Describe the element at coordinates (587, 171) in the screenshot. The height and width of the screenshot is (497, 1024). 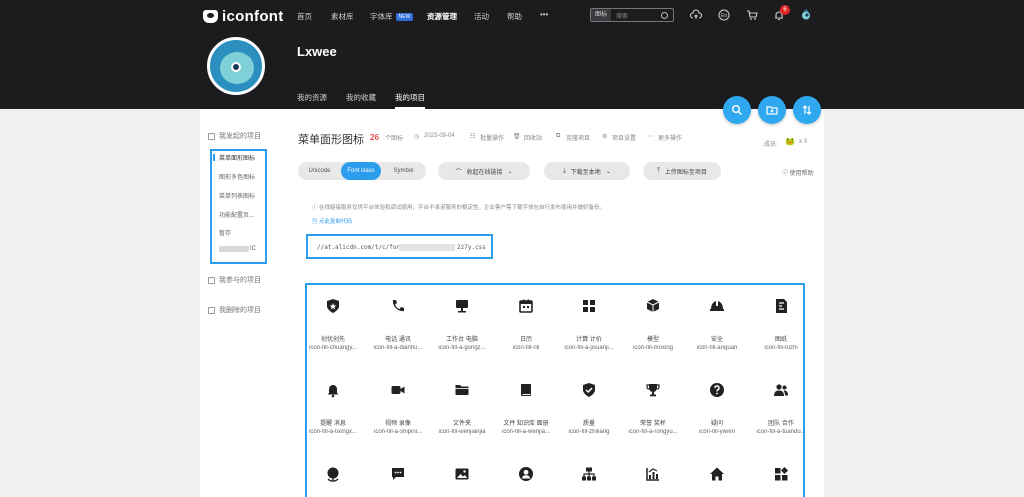
I see `download-local-button: ⤓ 下载至本地 ⌄` at that location.